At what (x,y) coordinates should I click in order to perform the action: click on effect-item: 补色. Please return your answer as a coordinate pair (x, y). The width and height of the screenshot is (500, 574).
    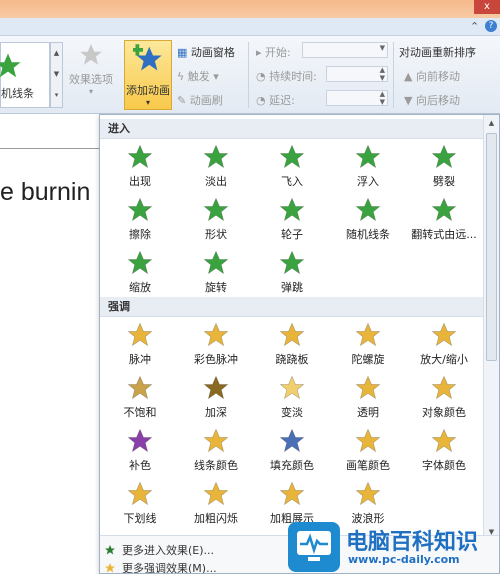
    Looking at the image, I should click on (140, 451).